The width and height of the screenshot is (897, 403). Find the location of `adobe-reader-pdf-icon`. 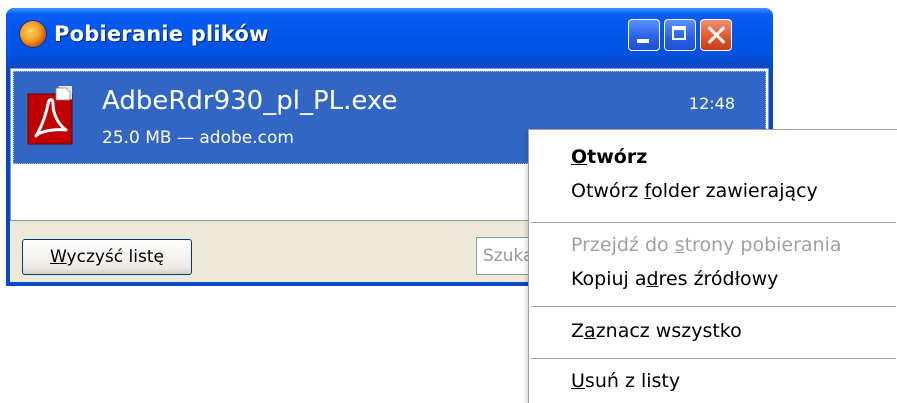

adobe-reader-pdf-icon is located at coordinates (50, 115).